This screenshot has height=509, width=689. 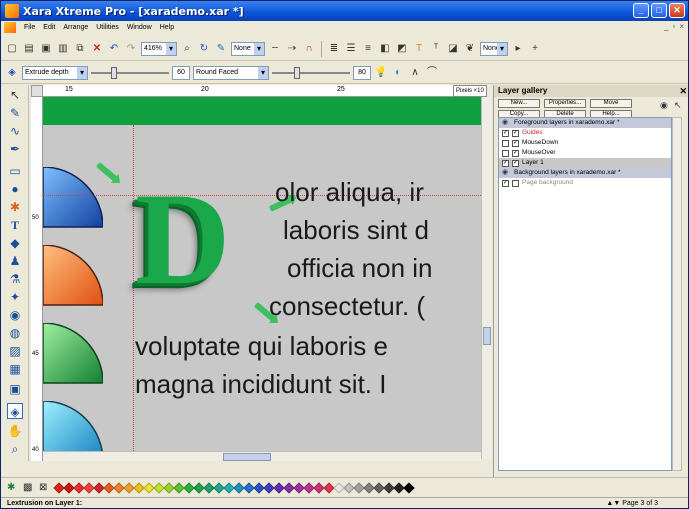 I want to click on menu-edit: Edit, so click(x=49, y=27).